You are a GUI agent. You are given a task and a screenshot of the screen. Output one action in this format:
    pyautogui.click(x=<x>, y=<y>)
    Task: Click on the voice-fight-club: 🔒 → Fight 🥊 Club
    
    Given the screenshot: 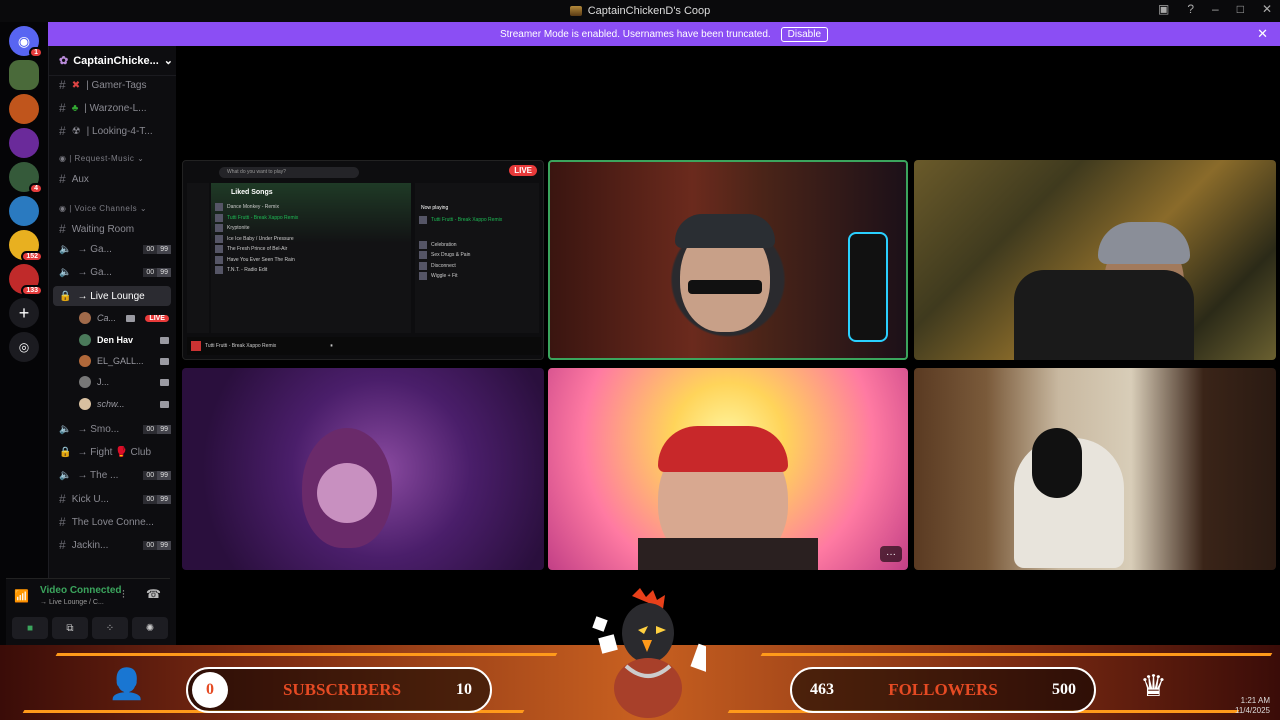 What is the action you would take?
    pyautogui.click(x=115, y=452)
    